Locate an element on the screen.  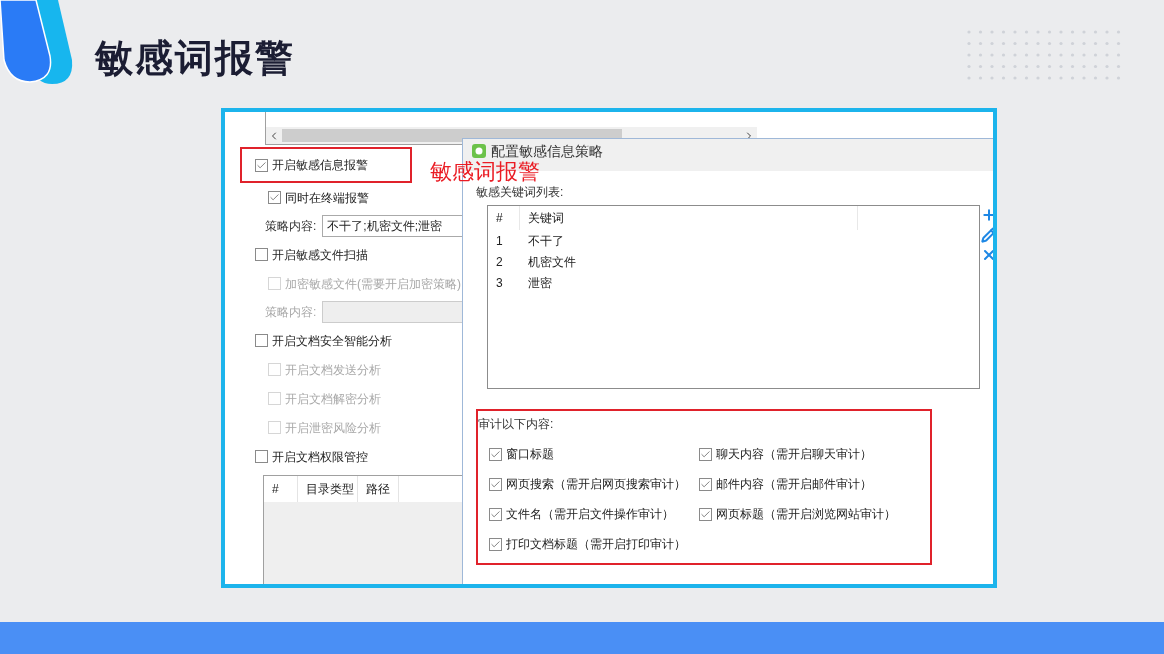
keyword-list: # 关键词 1 不干了 2 机密文件 3 泄密 is located at coordinates (733, 297).